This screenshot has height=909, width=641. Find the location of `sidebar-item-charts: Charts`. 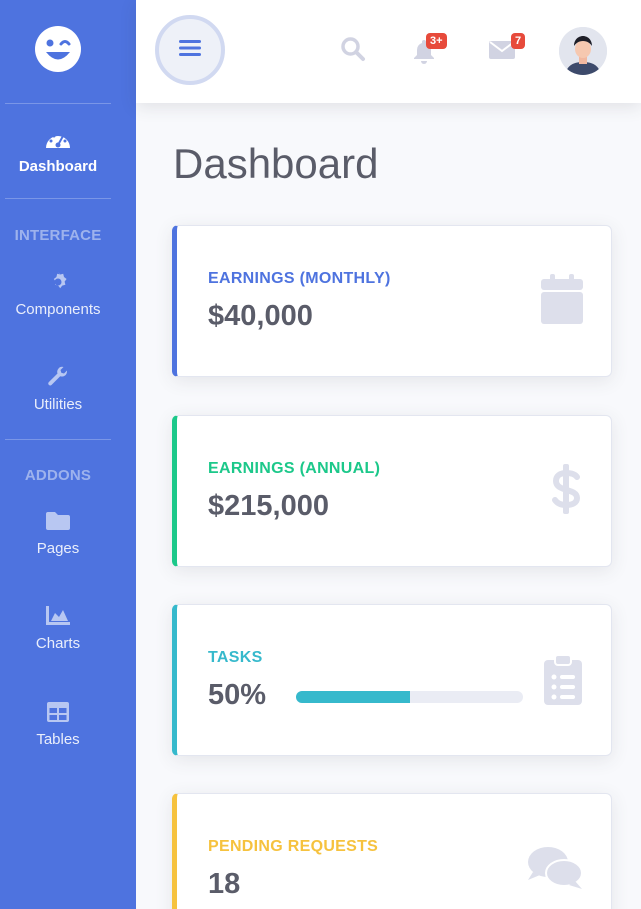

sidebar-item-charts: Charts is located at coordinates (58, 628).